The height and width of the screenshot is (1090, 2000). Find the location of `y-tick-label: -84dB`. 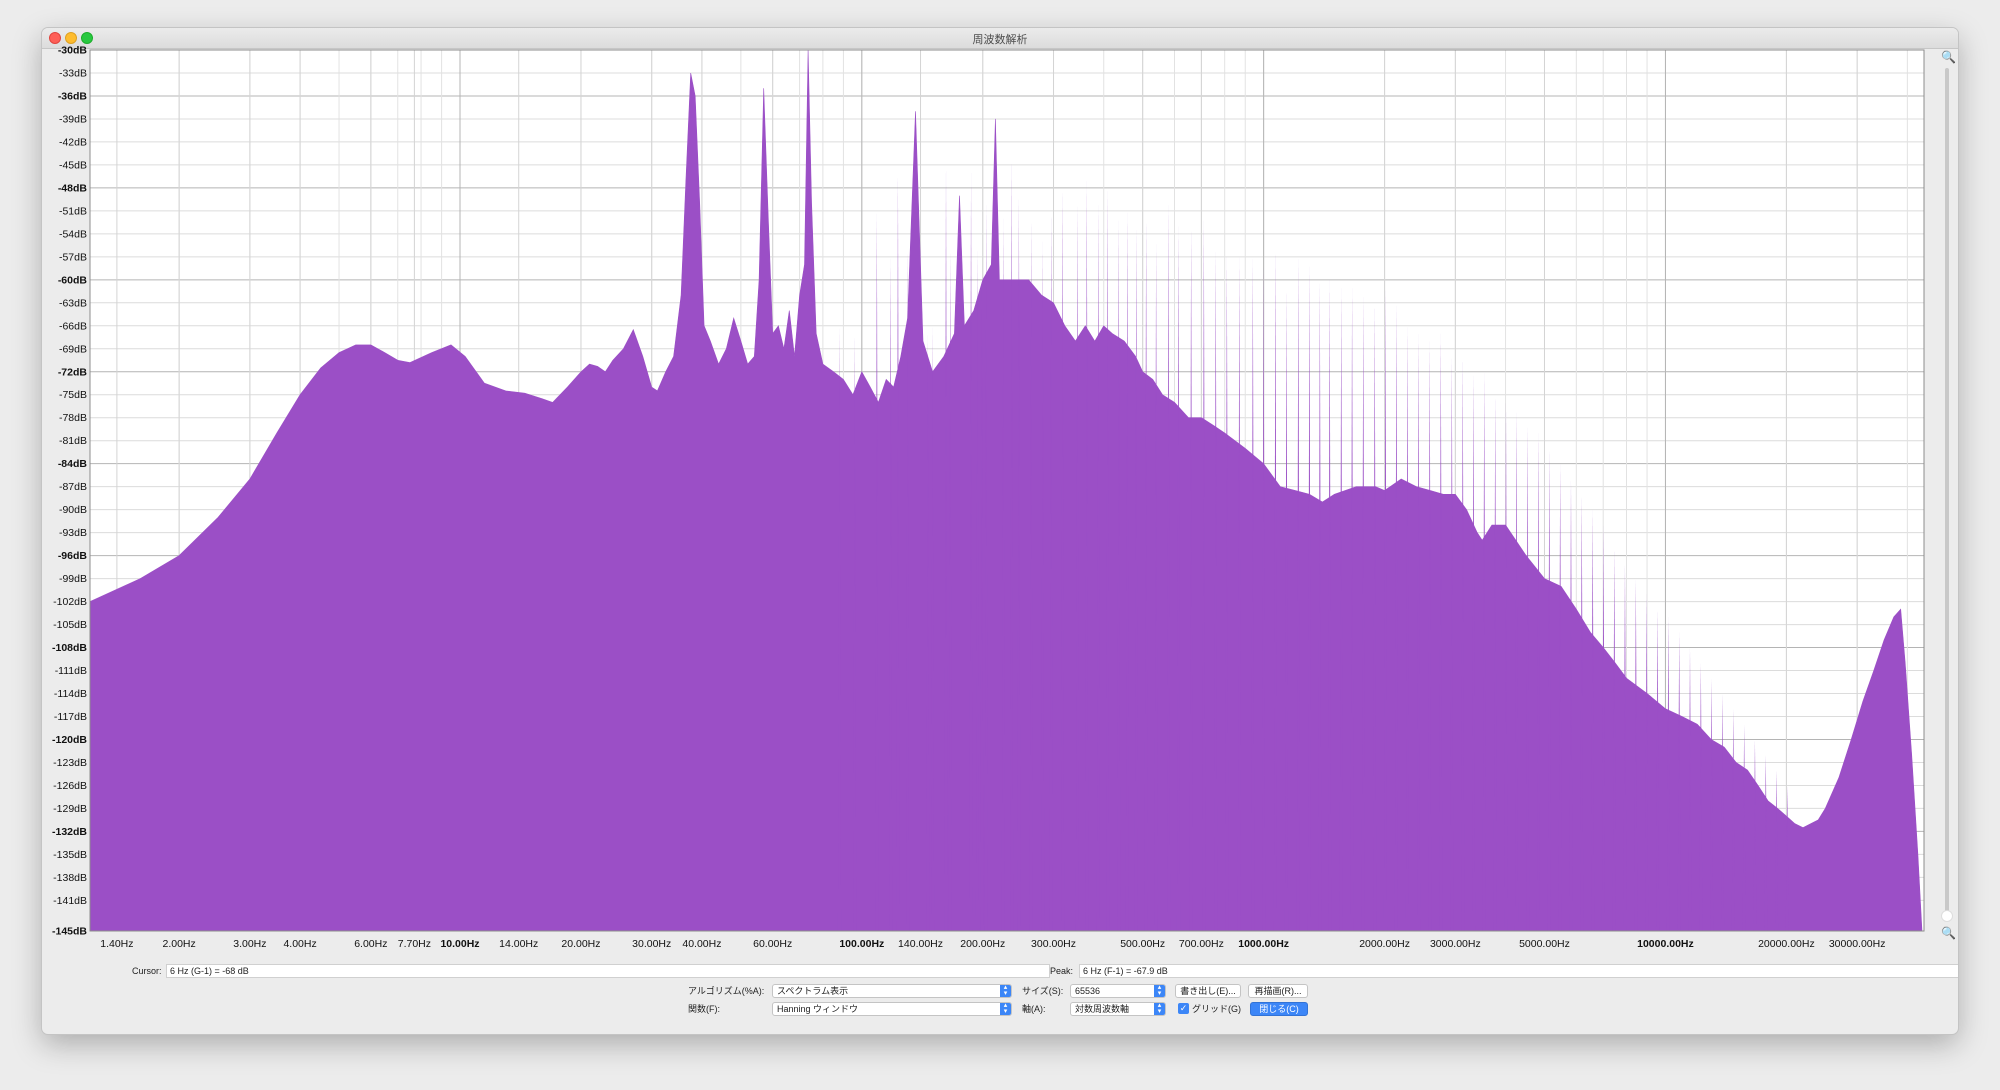

y-tick-label: -84dB is located at coordinates (73, 464).